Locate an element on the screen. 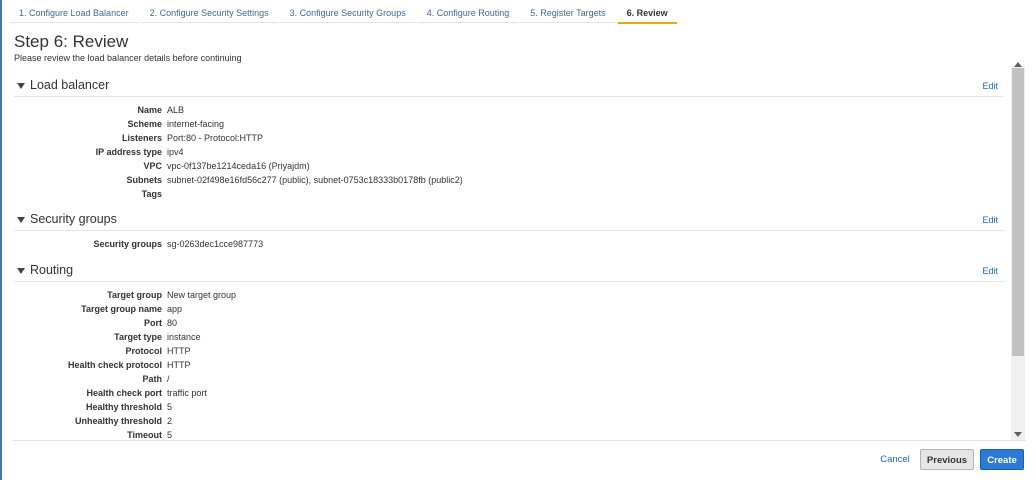 The height and width of the screenshot is (480, 1036). tab-configure-security-groups: 3. Configure Security Groups is located at coordinates (347, 13).